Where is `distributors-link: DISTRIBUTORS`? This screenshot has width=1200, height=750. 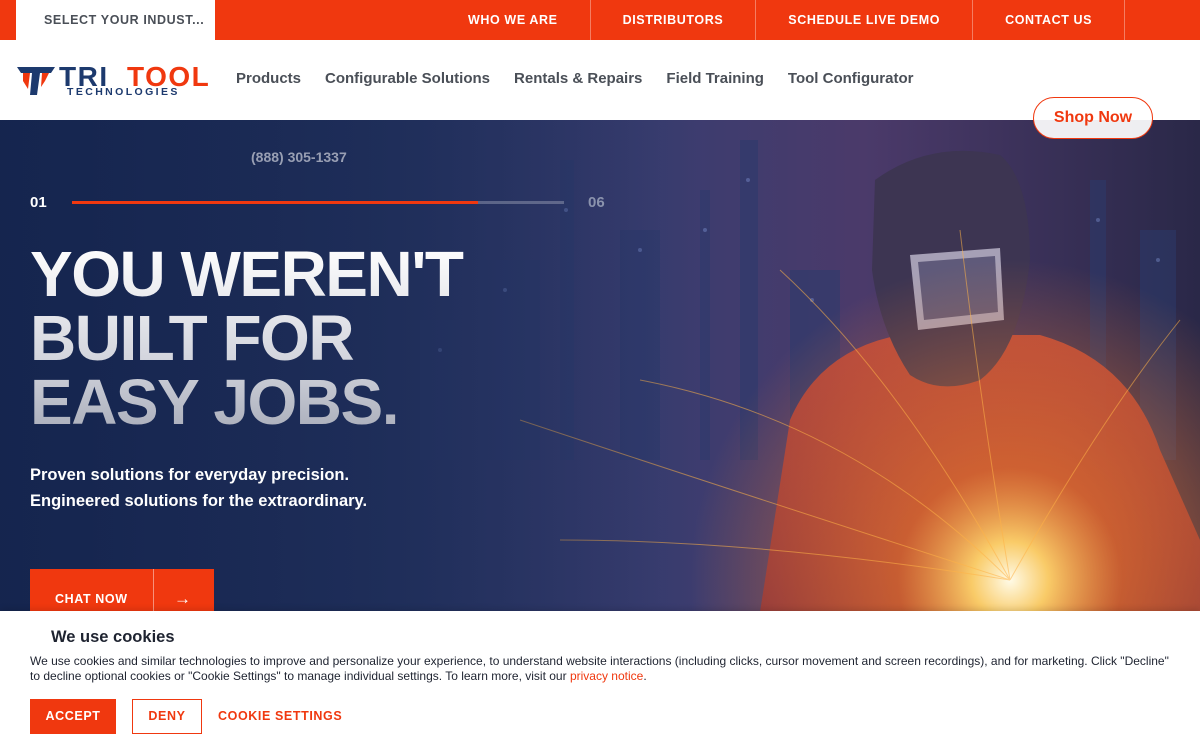 distributors-link: DISTRIBUTORS is located at coordinates (674, 20).